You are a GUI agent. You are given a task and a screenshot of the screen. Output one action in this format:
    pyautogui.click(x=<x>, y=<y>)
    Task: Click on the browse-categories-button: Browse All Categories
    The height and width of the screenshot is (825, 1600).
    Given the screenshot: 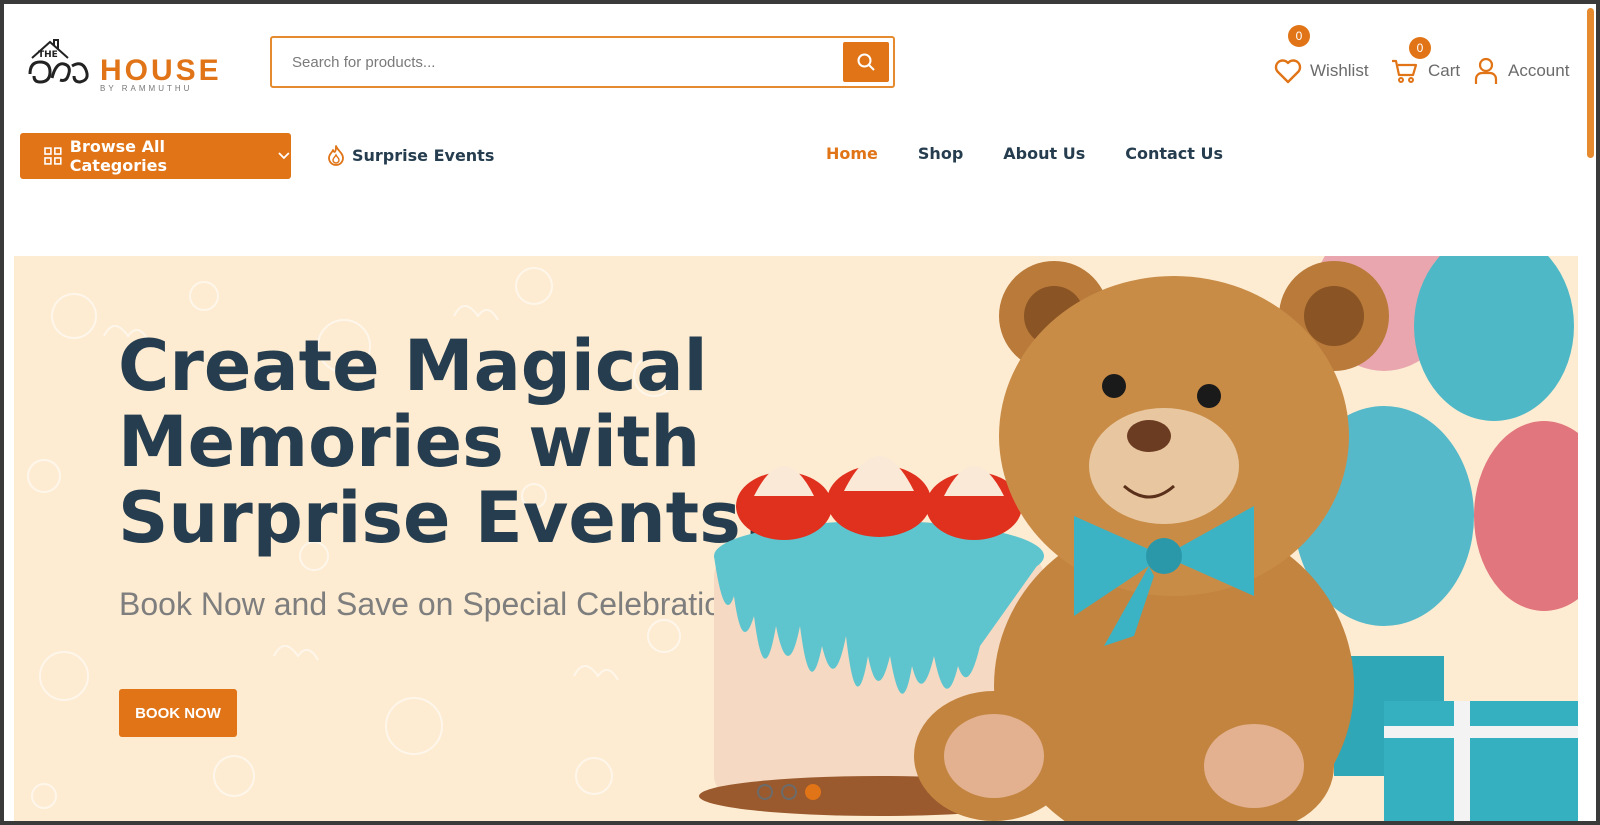 What is the action you would take?
    pyautogui.click(x=155, y=156)
    